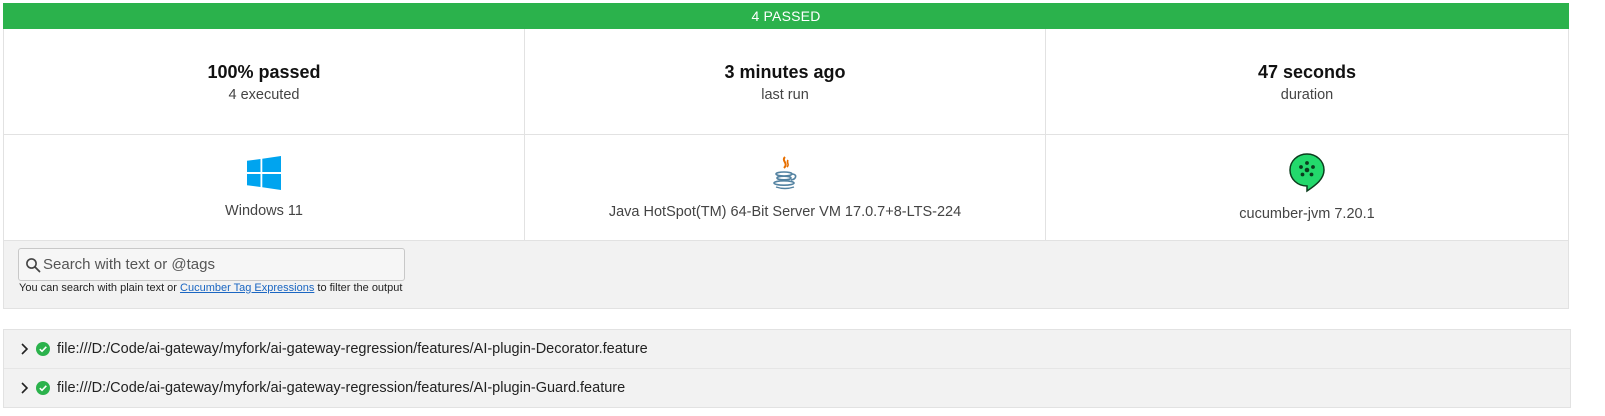 The image size is (1605, 416). Describe the element at coordinates (1307, 72) in the screenshot. I see `stat-duration-value: 47 seconds` at that location.